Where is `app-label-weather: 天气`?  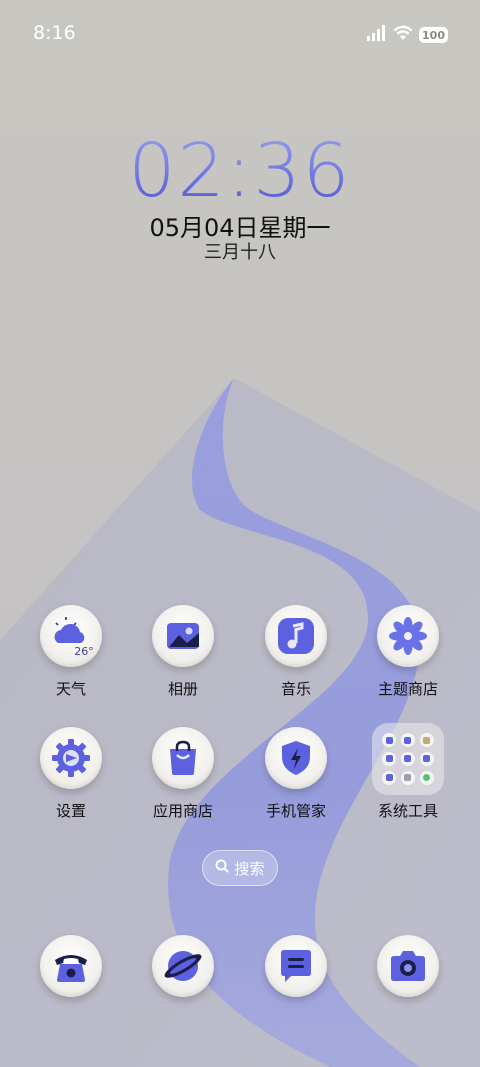 app-label-weather: 天气 is located at coordinates (70, 689).